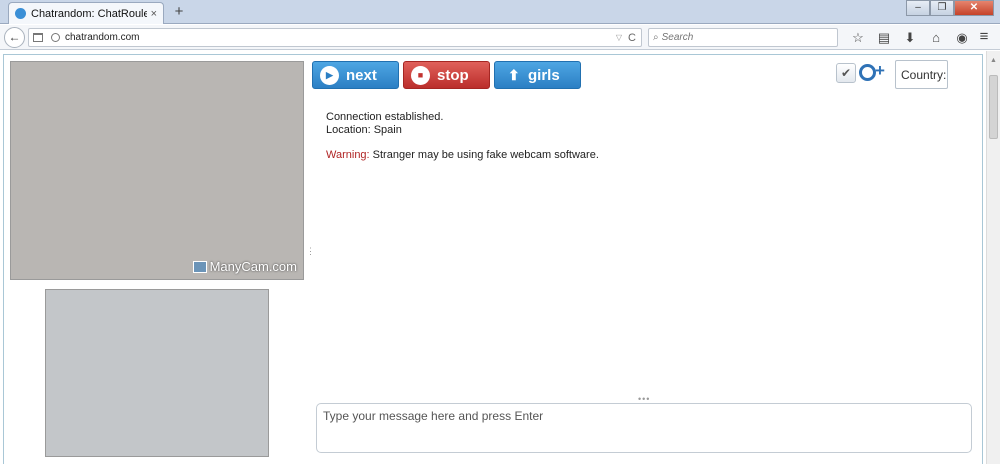 This screenshot has height=464, width=1000. I want to click on navigation-bar: ← chatrandom.com ▽ C ⌕ ☆ ▤ ⬇ ⌂ ◉ ≡, so click(500, 37).